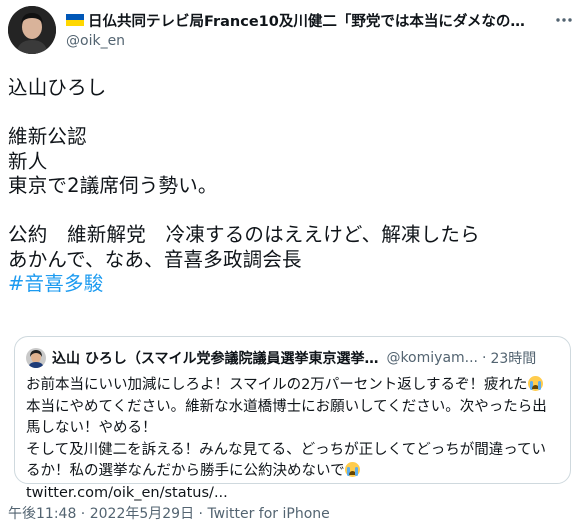 This screenshot has height=527, width=584. Describe the element at coordinates (244, 234) in the screenshot. I see `tweet-line: 公約 維新解党 冷凍するのはええけど、解凍したら` at that location.